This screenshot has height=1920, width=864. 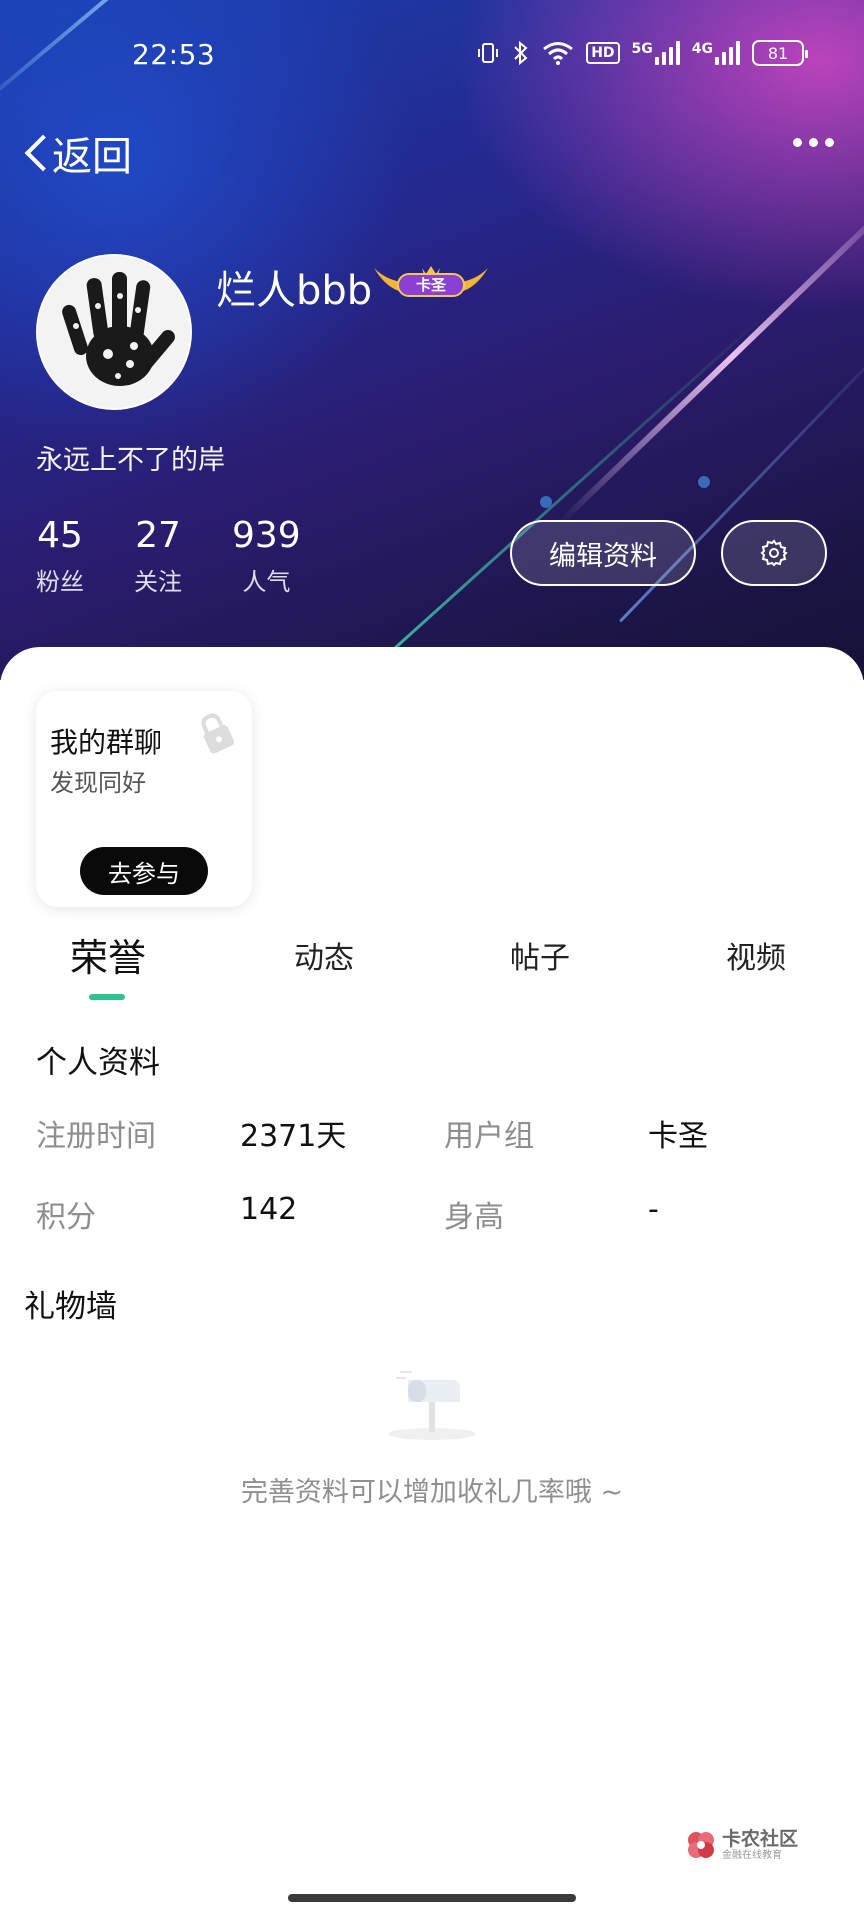 I want to click on stat-followers: 45 粉丝, so click(x=60, y=555).